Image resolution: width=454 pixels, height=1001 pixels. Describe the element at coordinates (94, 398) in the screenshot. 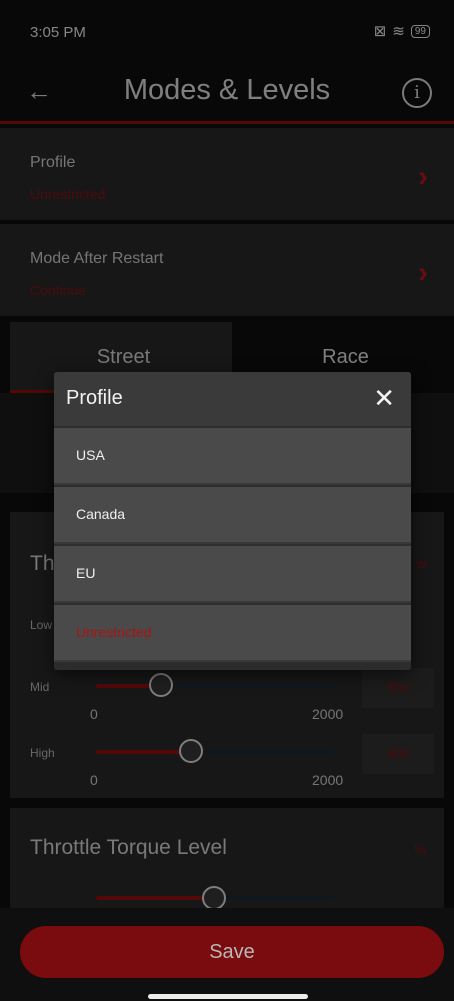

I see `dialog-title: Profile` at that location.